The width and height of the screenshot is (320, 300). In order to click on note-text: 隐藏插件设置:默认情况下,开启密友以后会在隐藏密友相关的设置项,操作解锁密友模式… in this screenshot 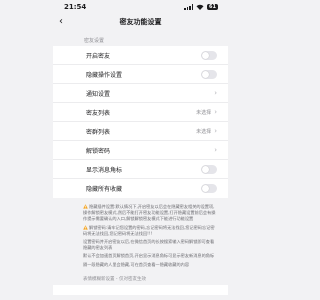, I will do `click(149, 213)`.